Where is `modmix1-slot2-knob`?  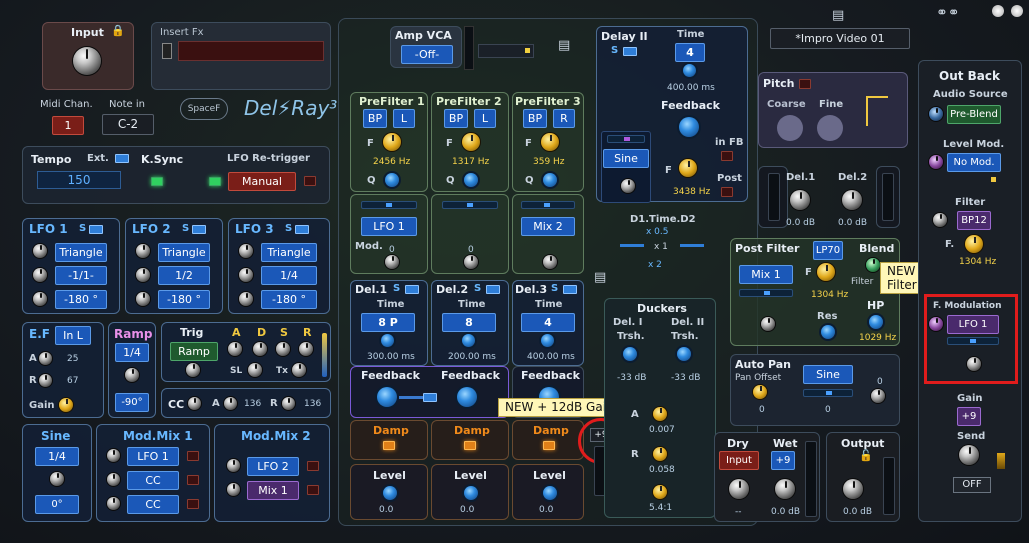
modmix1-slot2-knob is located at coordinates (113, 479).